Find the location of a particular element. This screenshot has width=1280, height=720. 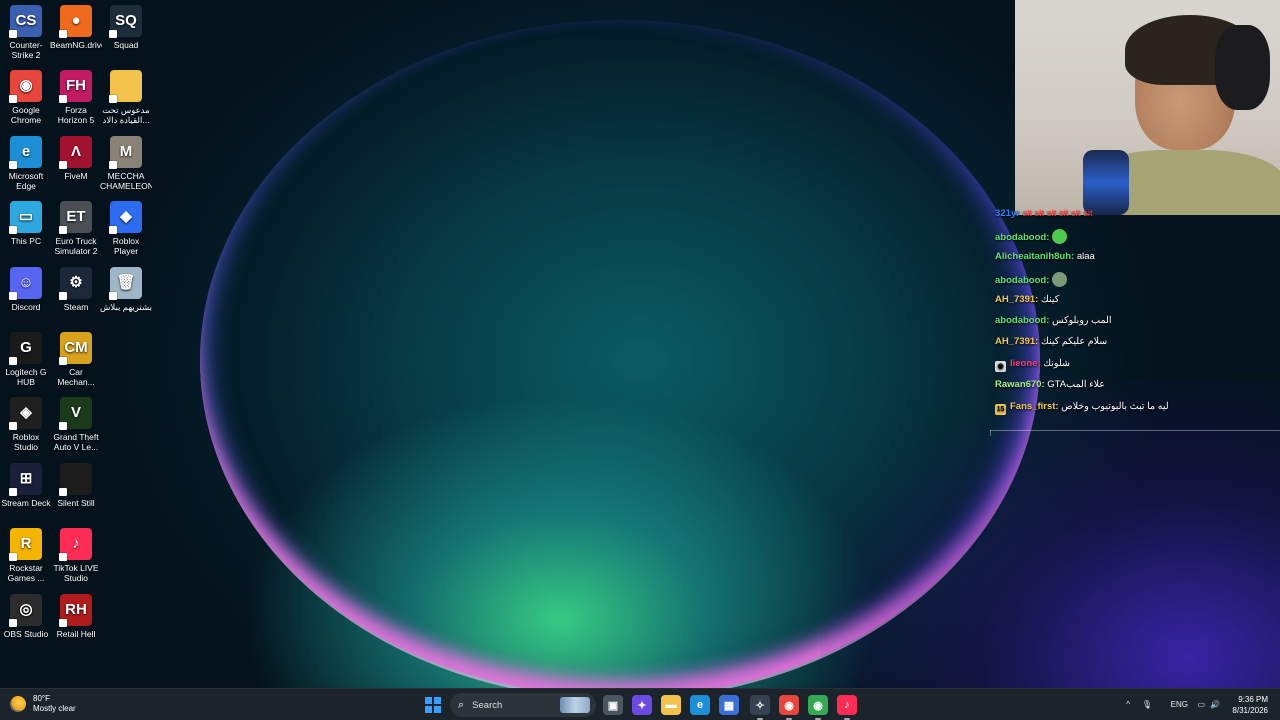

desktop-icon-label: Discord is located at coordinates (26, 307).